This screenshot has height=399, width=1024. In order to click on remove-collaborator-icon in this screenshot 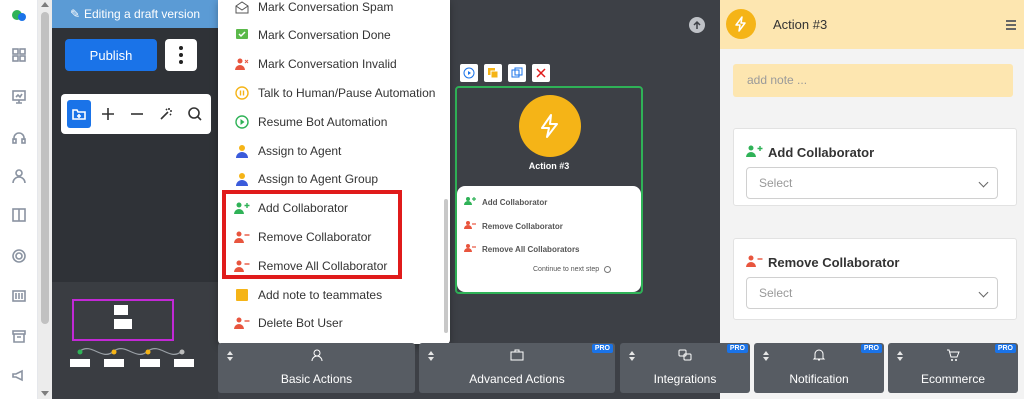, I will do `click(755, 262)`.